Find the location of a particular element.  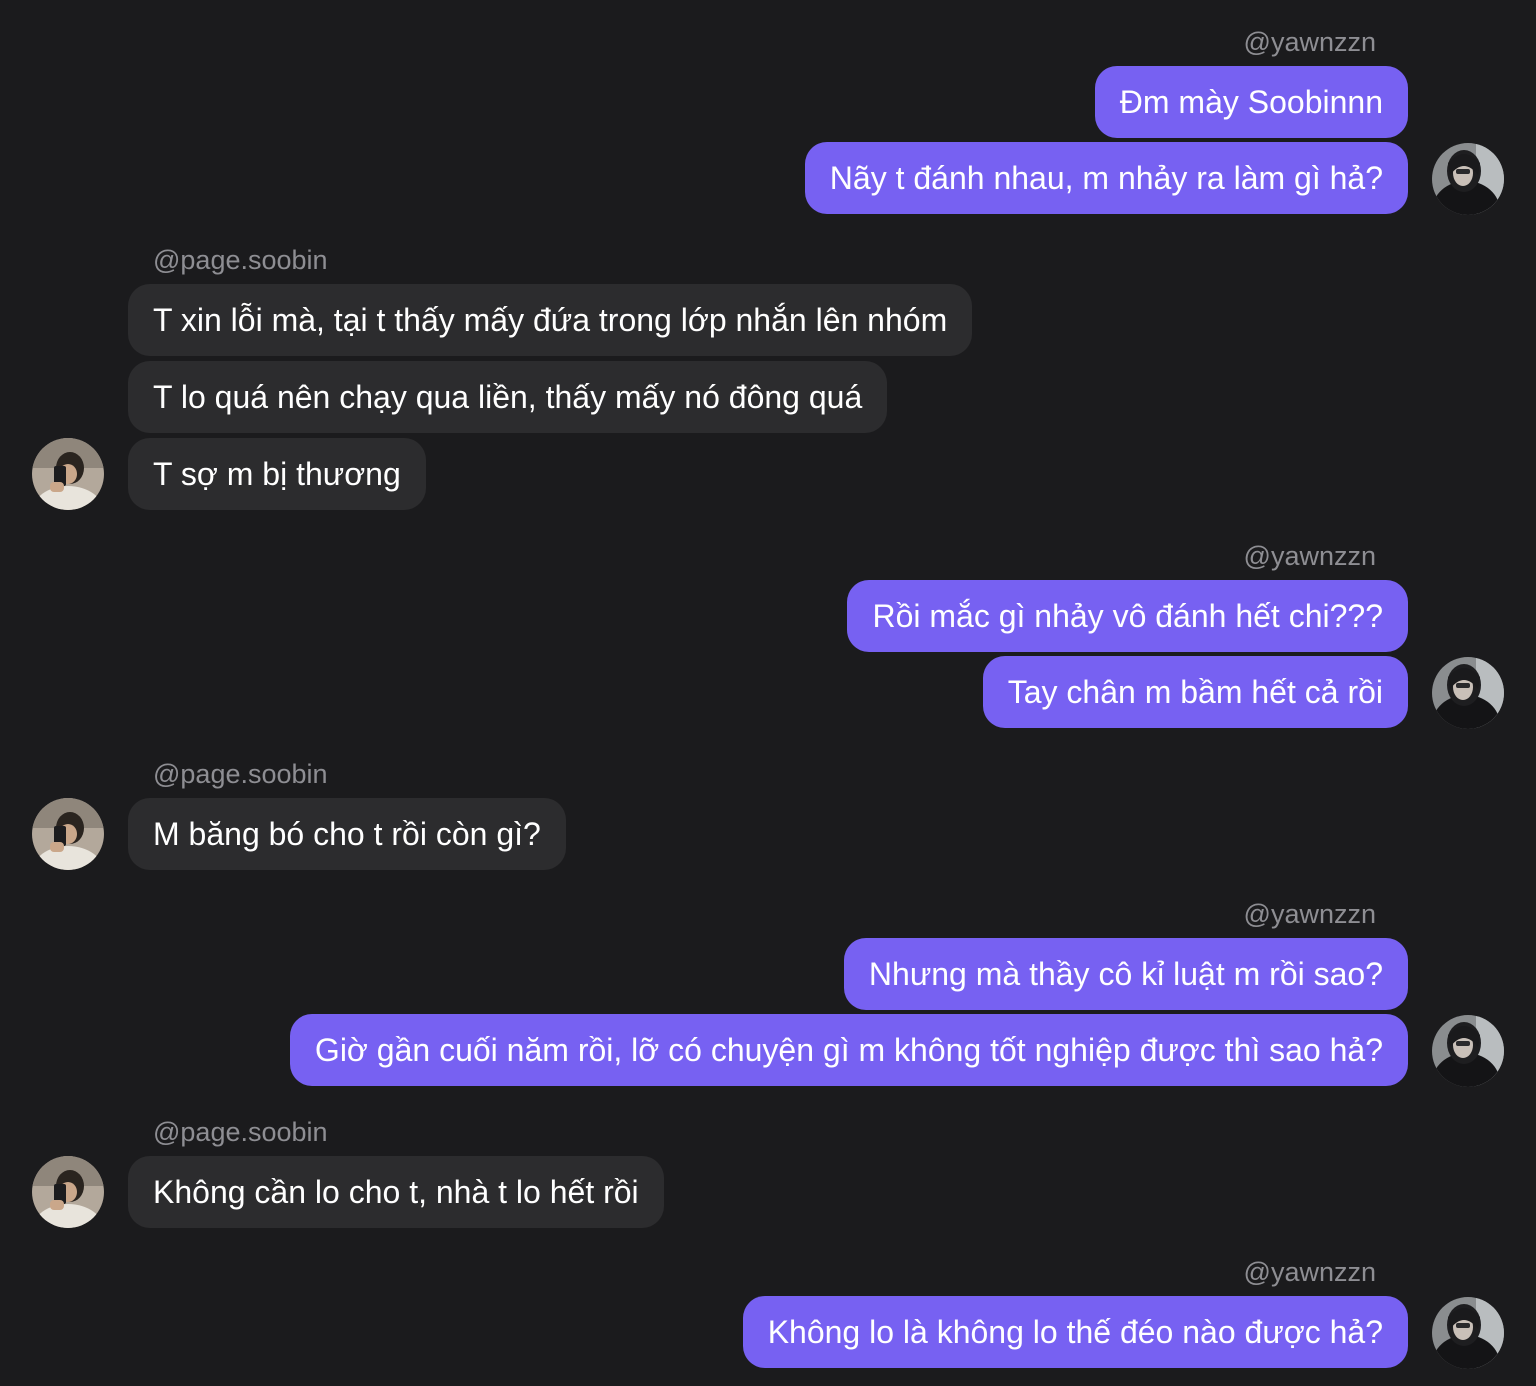

incoming-message-bubble: T sợ m bị thương is located at coordinates (277, 474).